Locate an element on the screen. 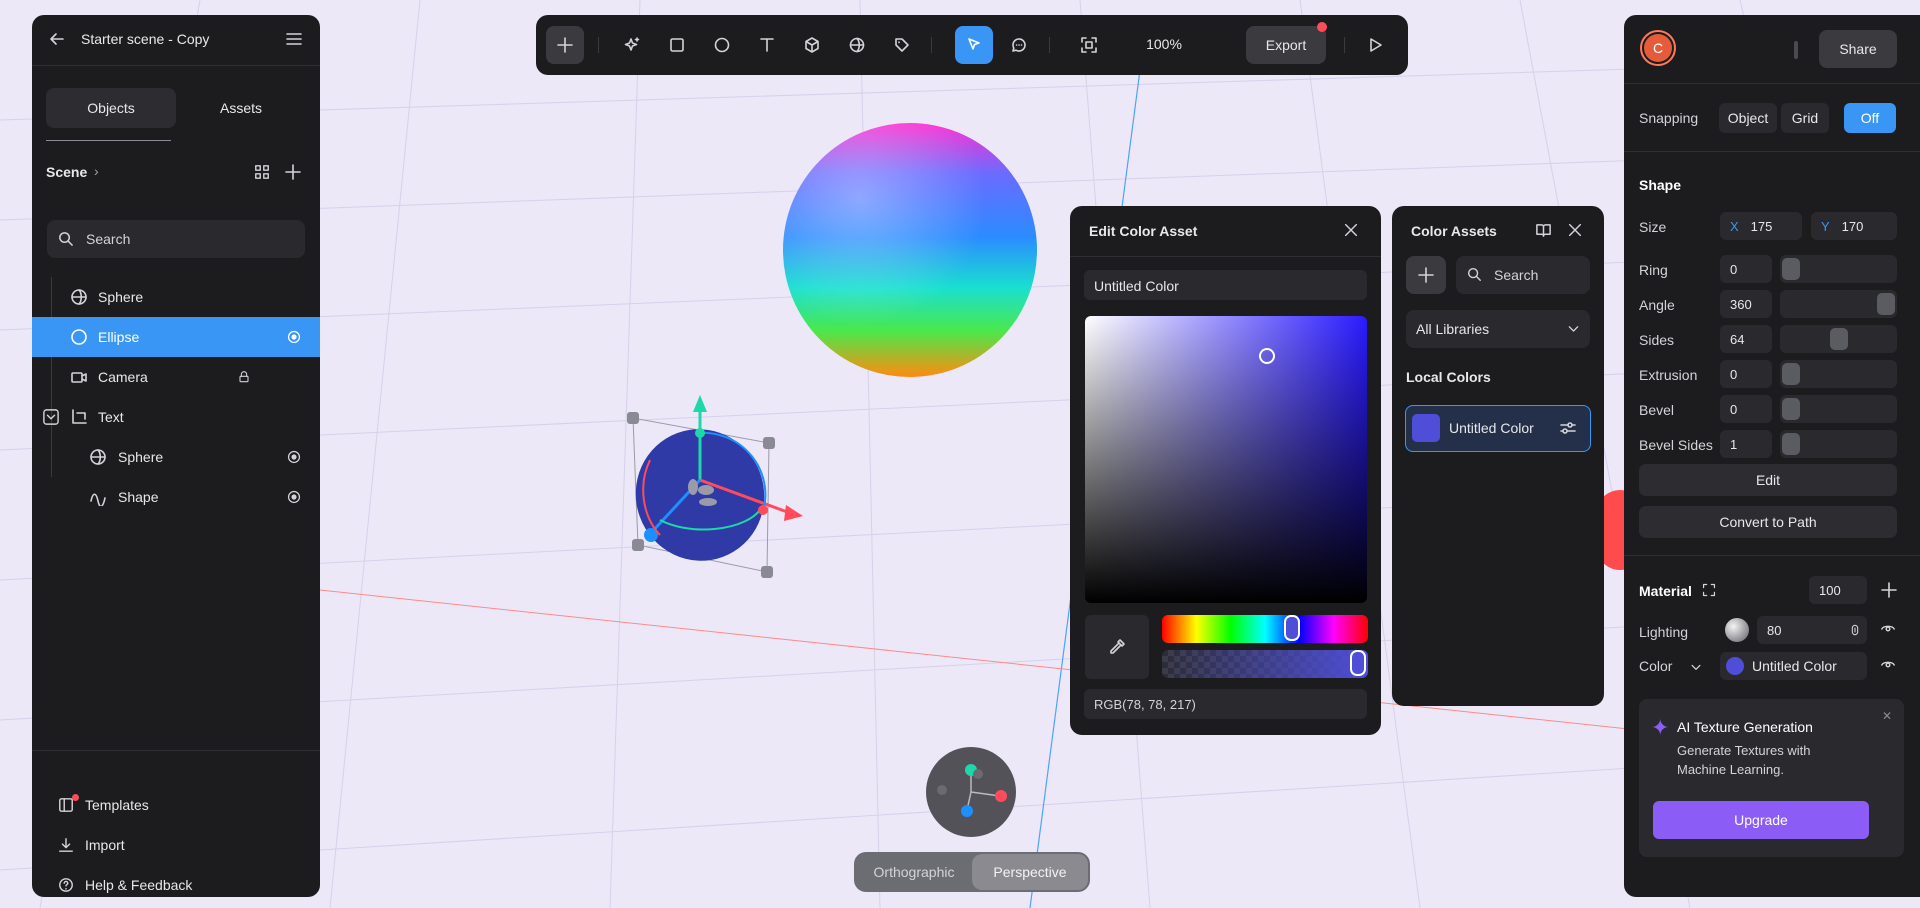  rgb-input: RGB(78, 78, 217) is located at coordinates (1225, 704).